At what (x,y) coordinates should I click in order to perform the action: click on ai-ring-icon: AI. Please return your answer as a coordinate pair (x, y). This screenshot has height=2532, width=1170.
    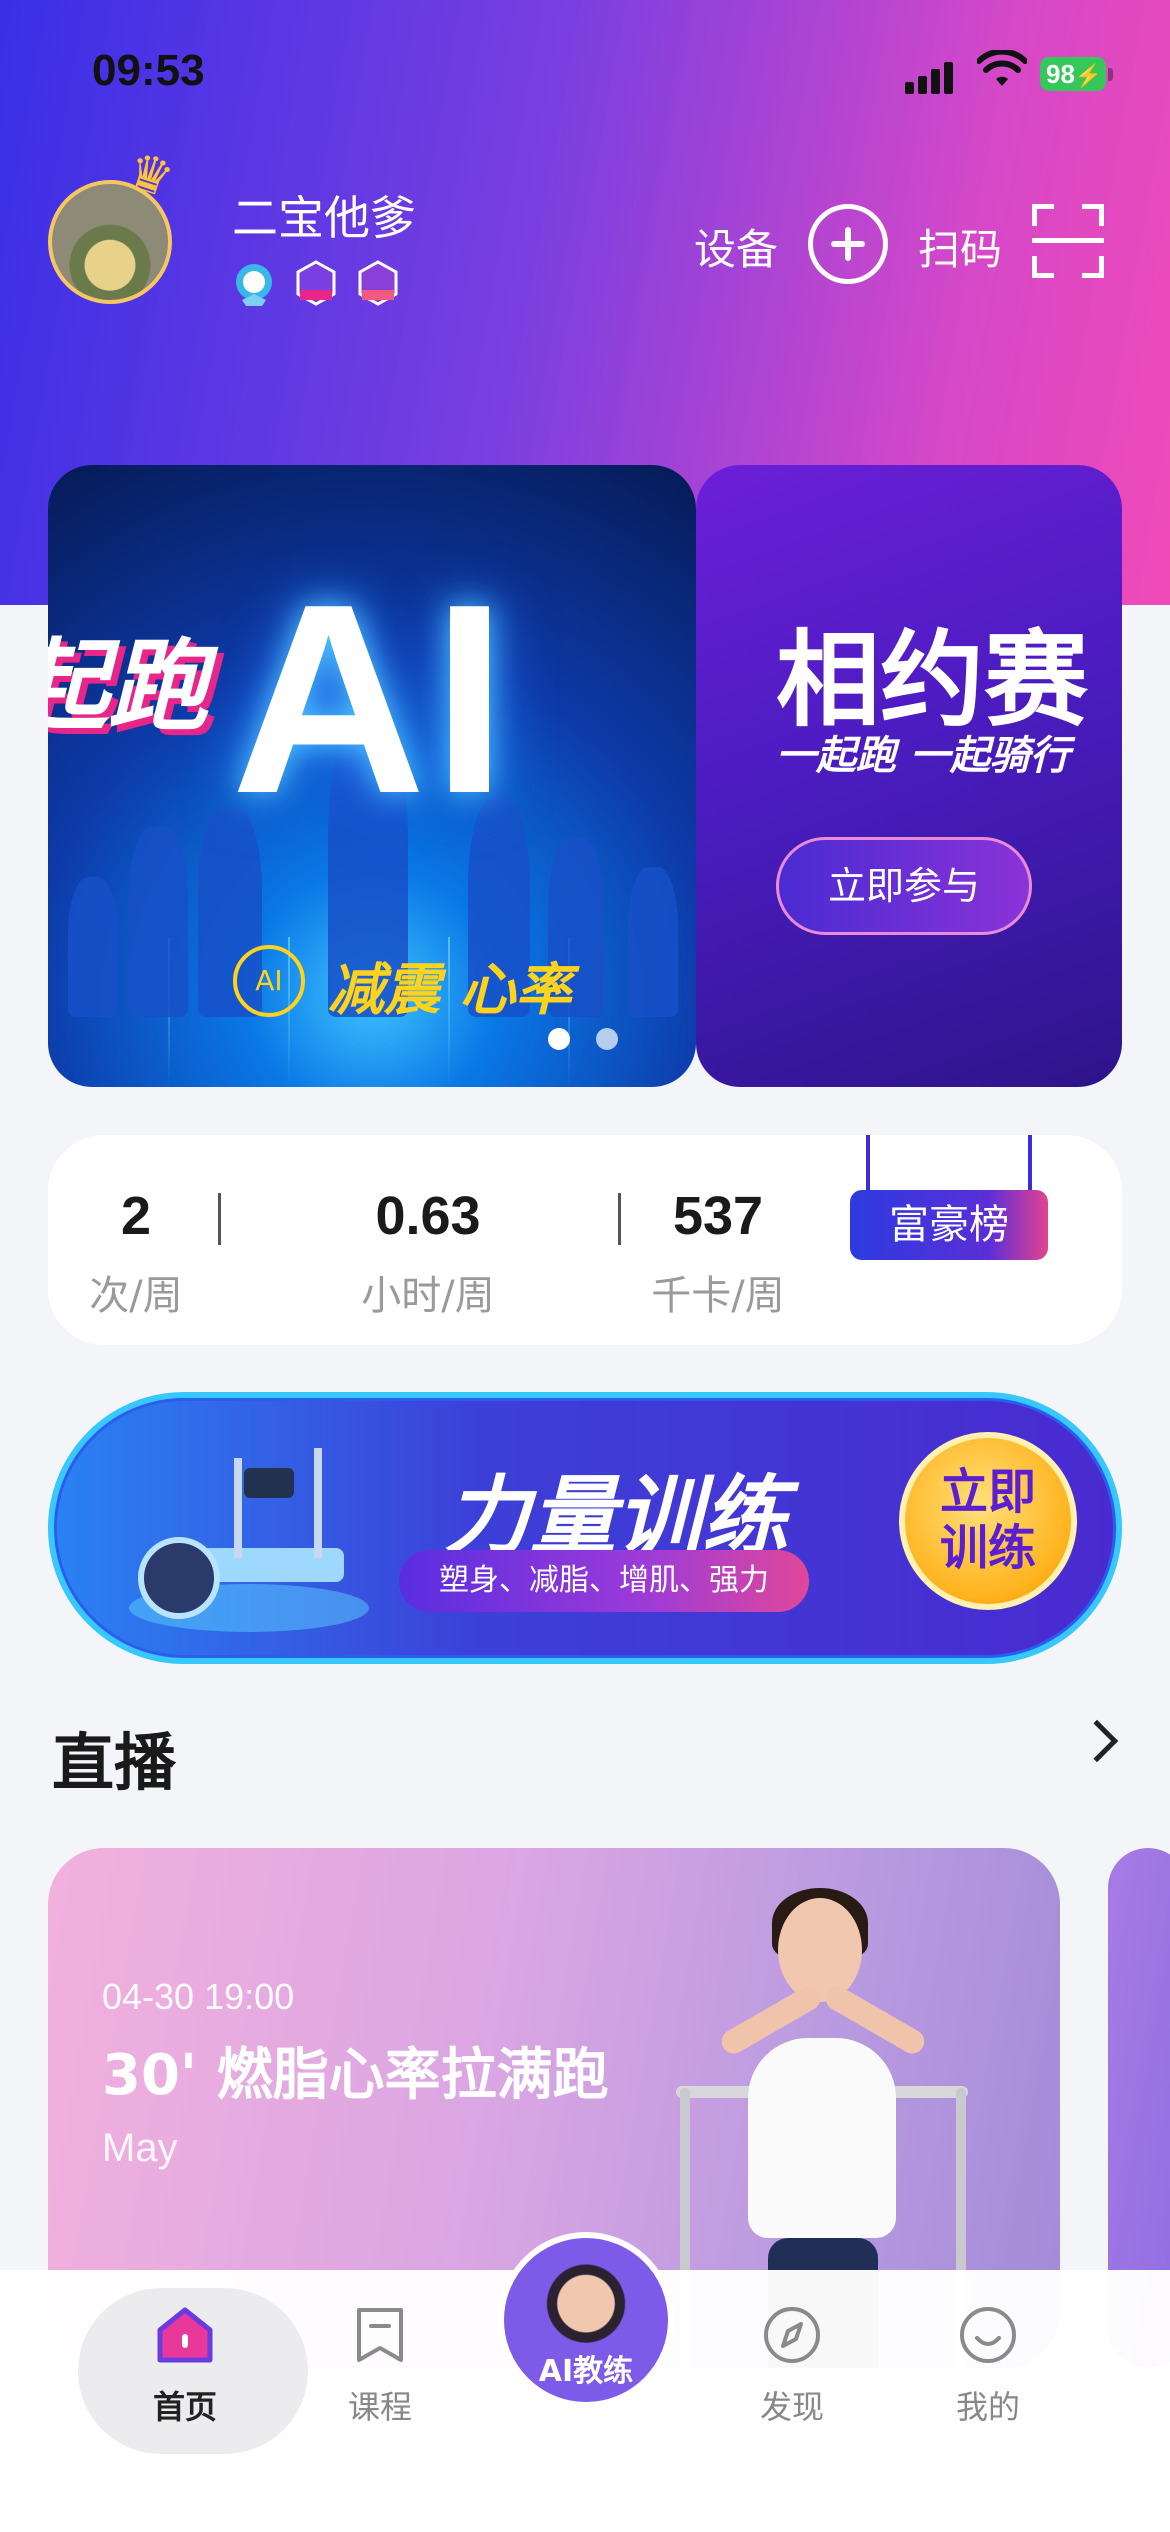
    Looking at the image, I should click on (269, 981).